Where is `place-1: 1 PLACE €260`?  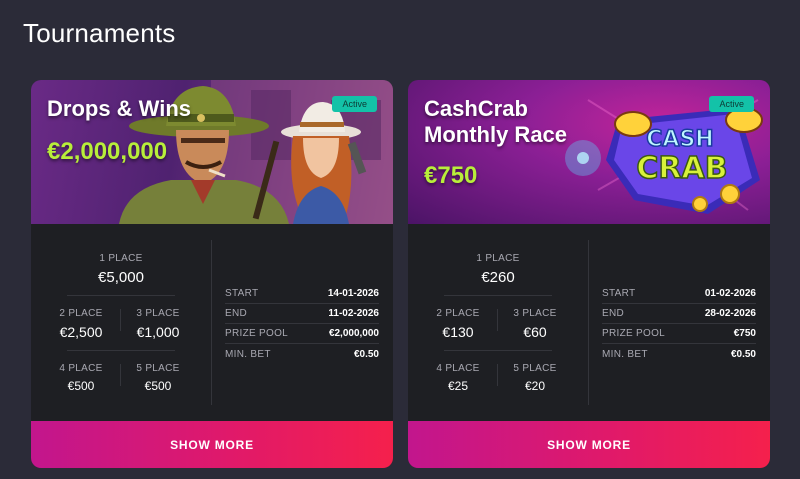 place-1: 1 PLACE €260 is located at coordinates (498, 269).